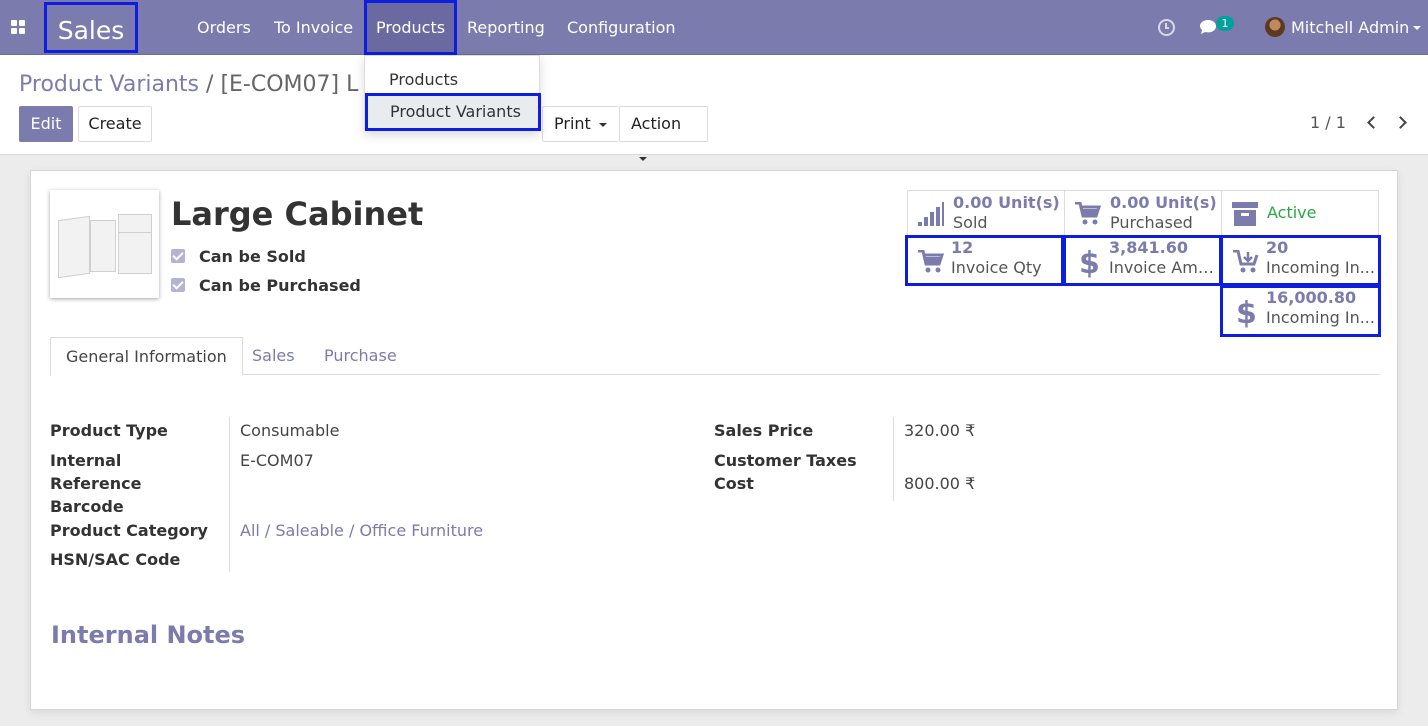  I want to click on stat-invoice-qty-label: Invoice Qty, so click(996, 267).